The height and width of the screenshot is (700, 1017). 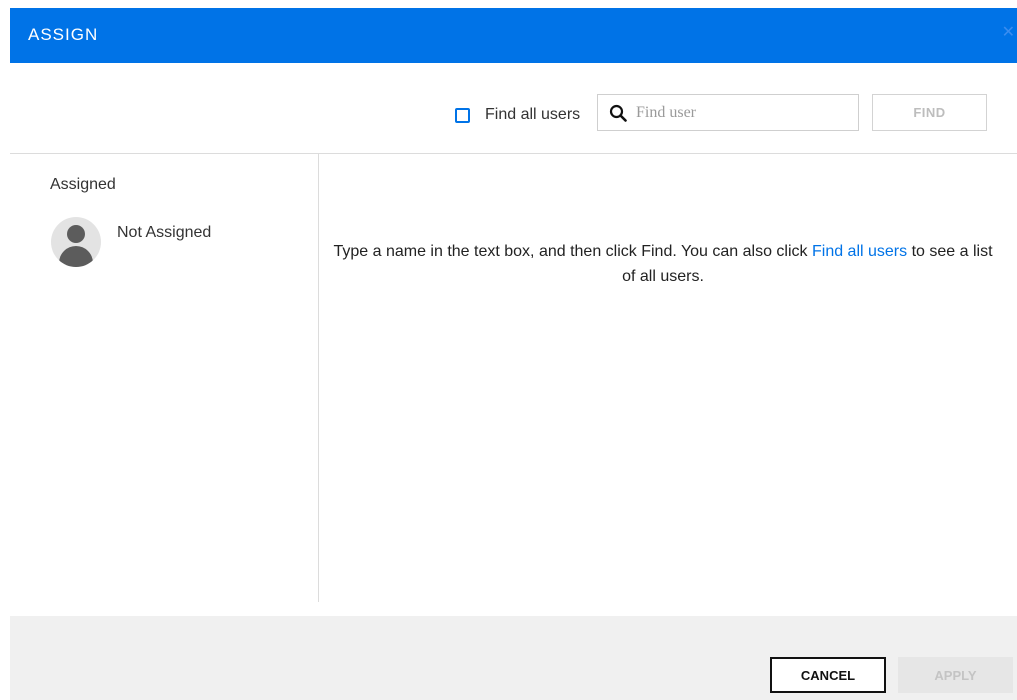 What do you see at coordinates (859, 251) in the screenshot?
I see `find-all-users-link: Find all users` at bounding box center [859, 251].